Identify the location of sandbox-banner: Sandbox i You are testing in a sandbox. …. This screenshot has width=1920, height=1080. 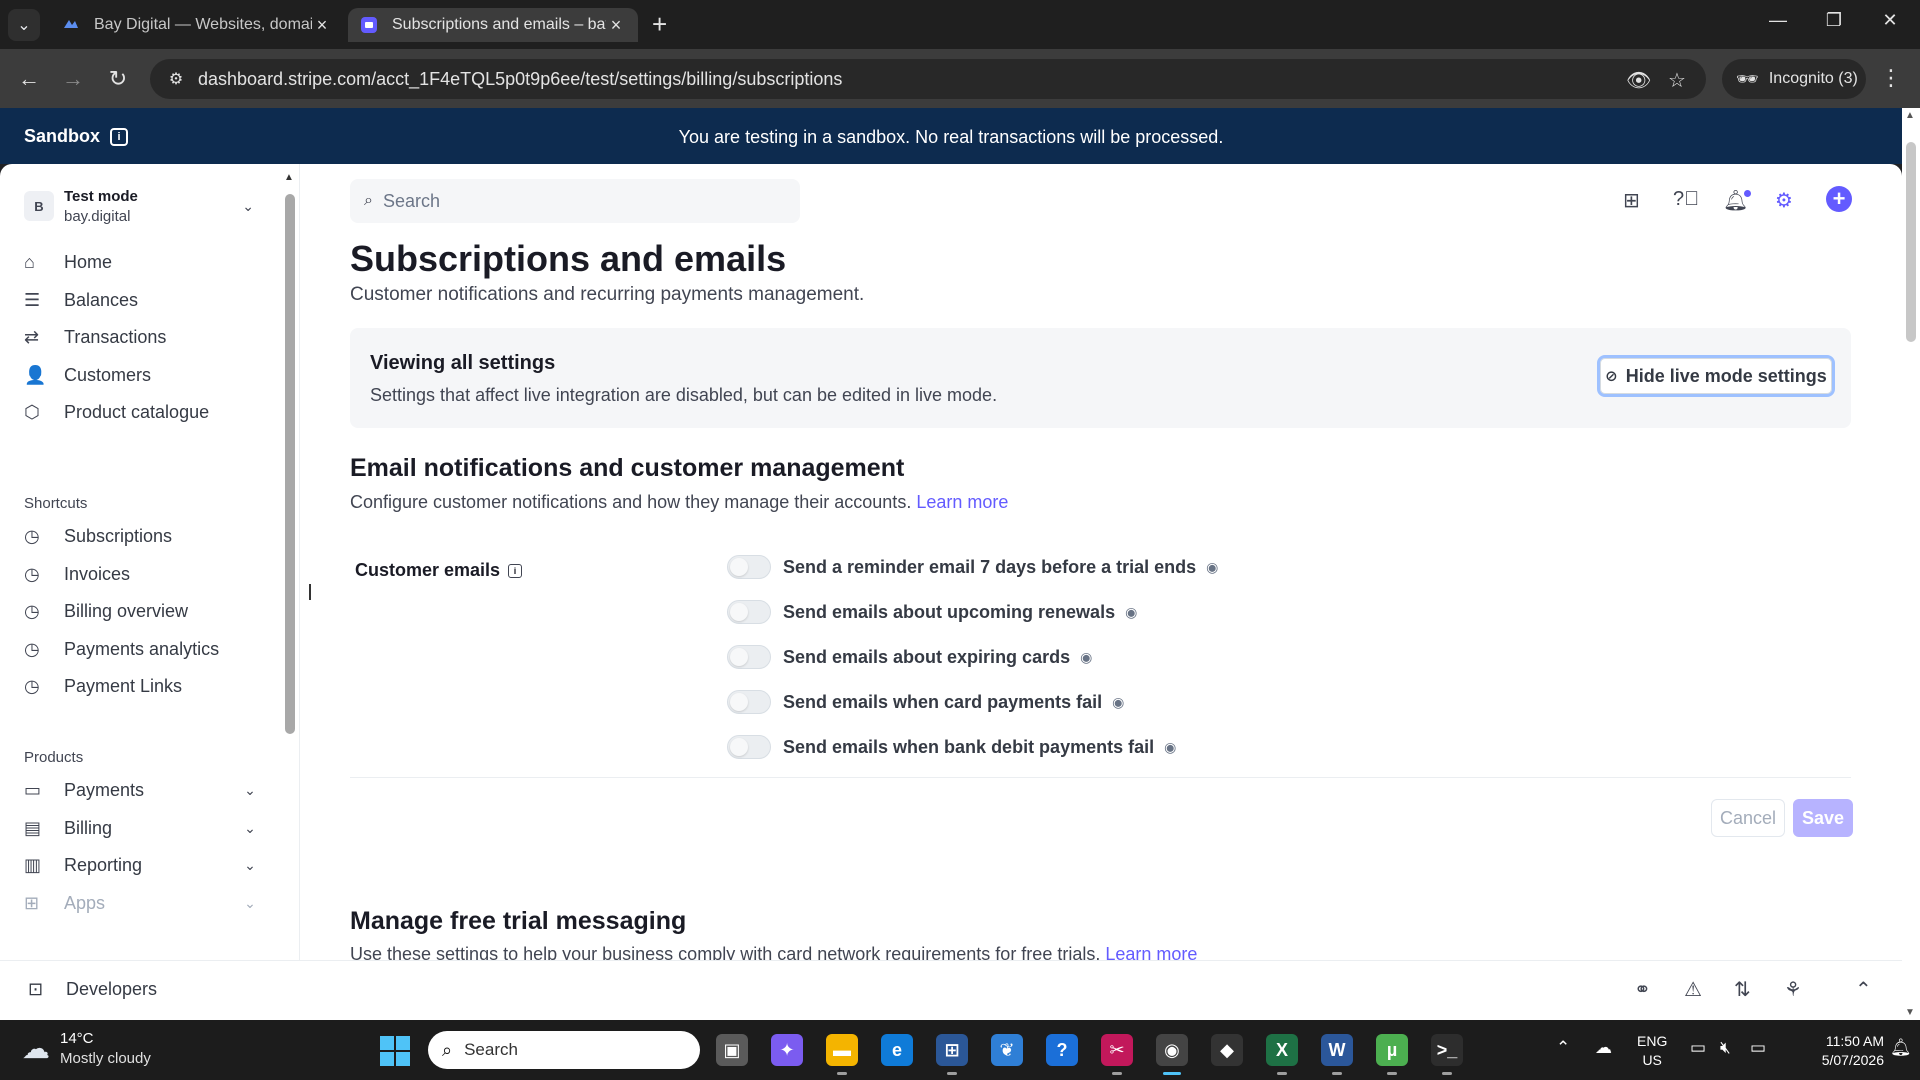
(960, 136).